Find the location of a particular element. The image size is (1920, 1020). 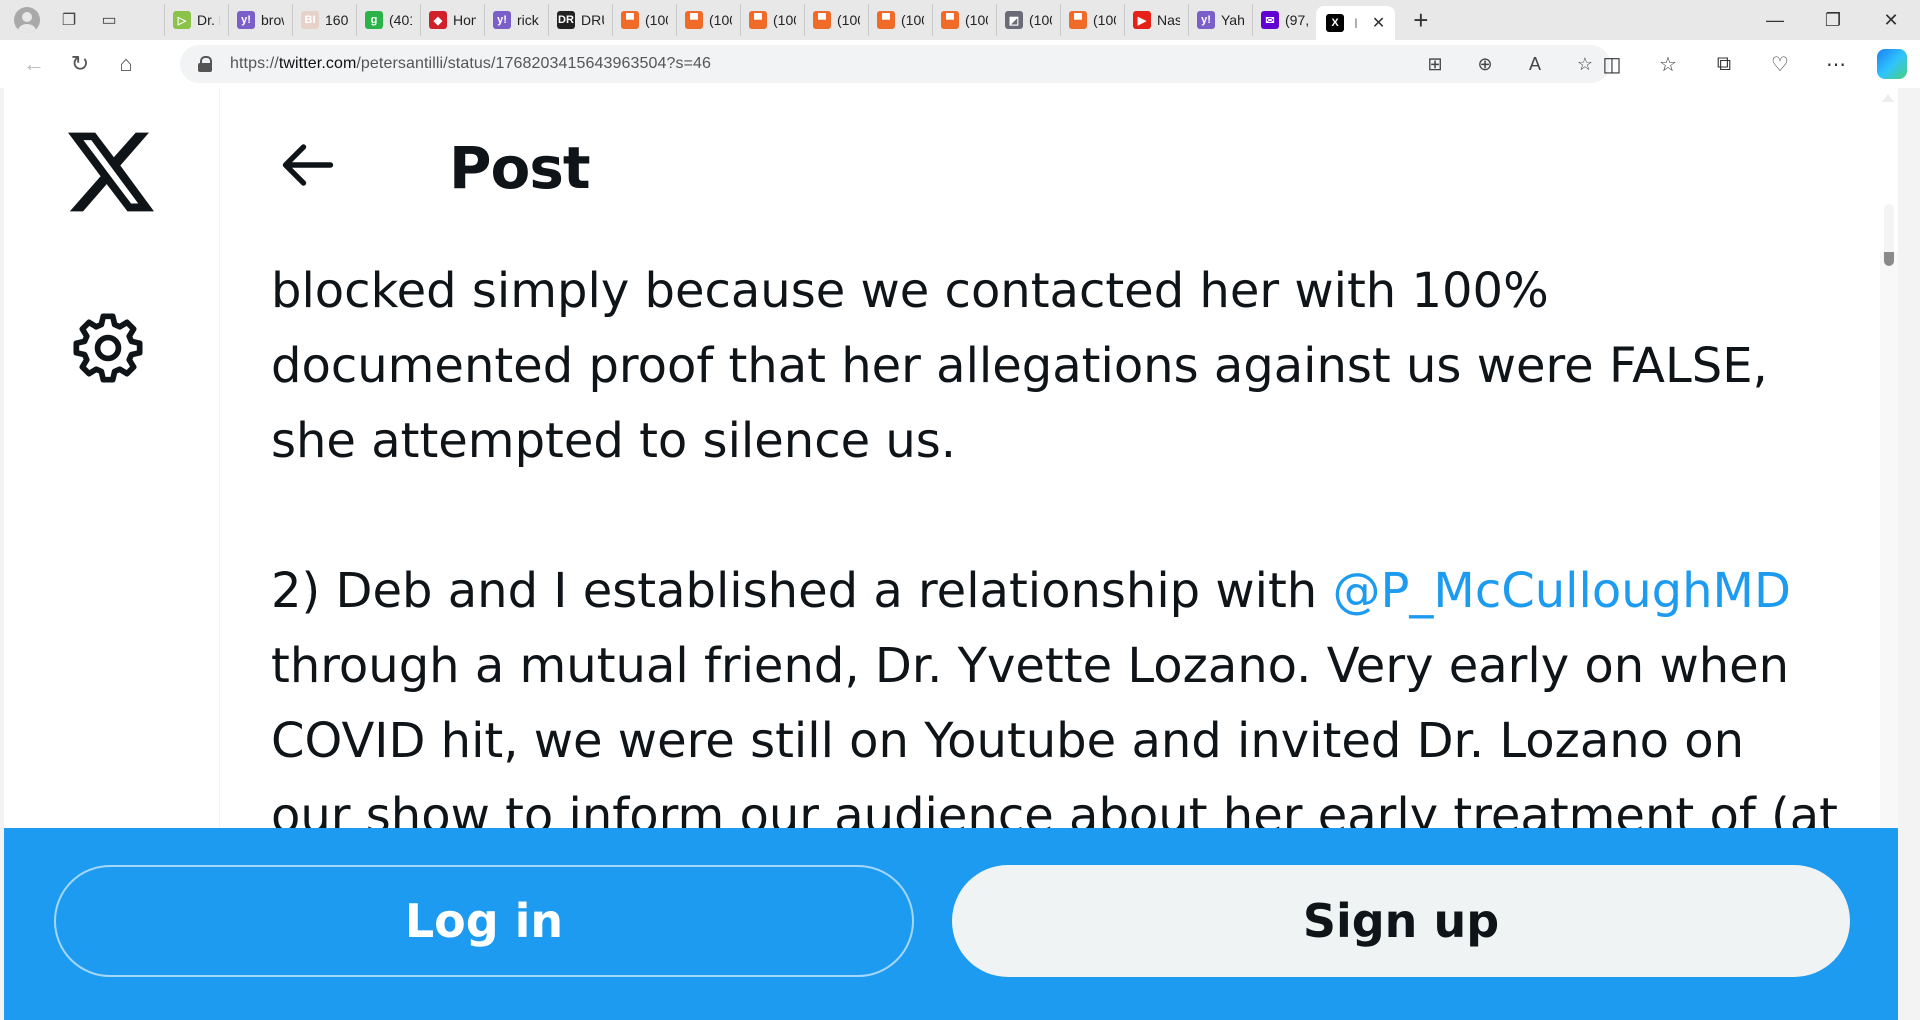

new-tab-button: + is located at coordinates (1420, 20).